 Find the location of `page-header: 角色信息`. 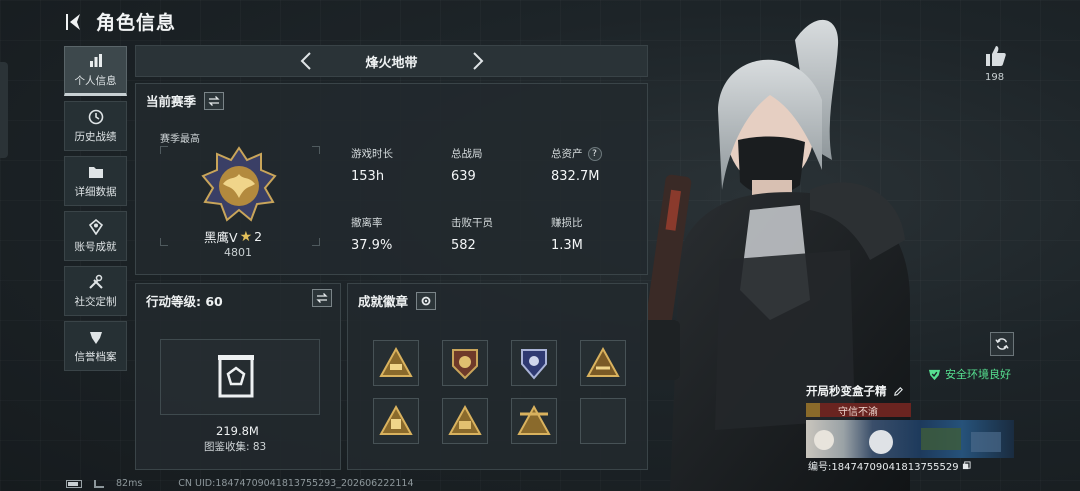

page-header: 角色信息 is located at coordinates (120, 21).